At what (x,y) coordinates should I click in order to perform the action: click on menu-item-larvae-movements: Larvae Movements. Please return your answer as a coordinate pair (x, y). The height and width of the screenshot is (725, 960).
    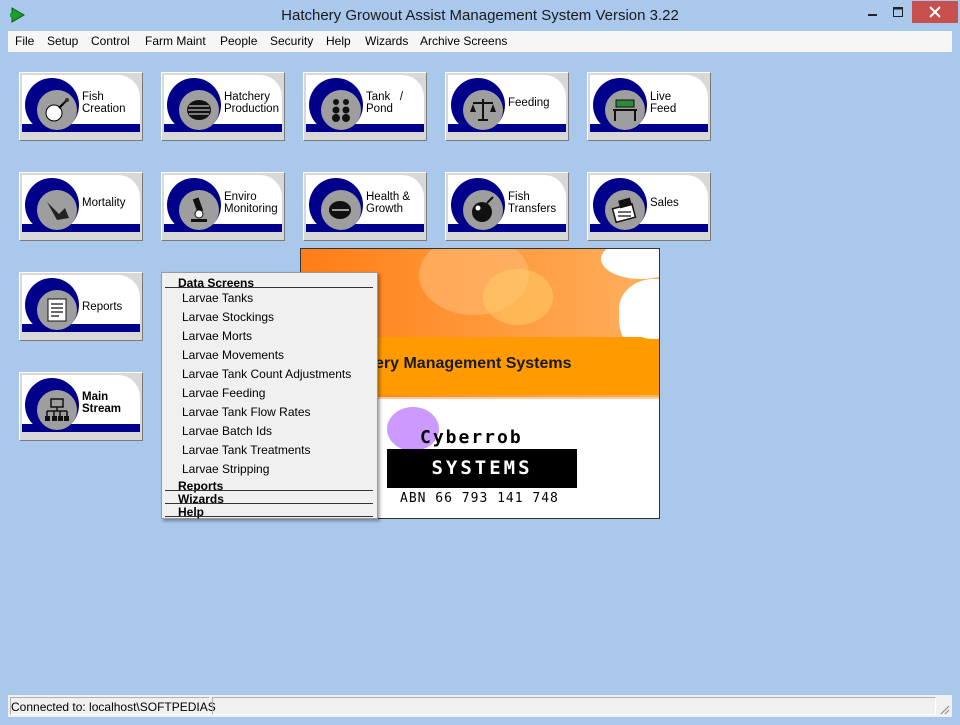
    Looking at the image, I should click on (233, 355).